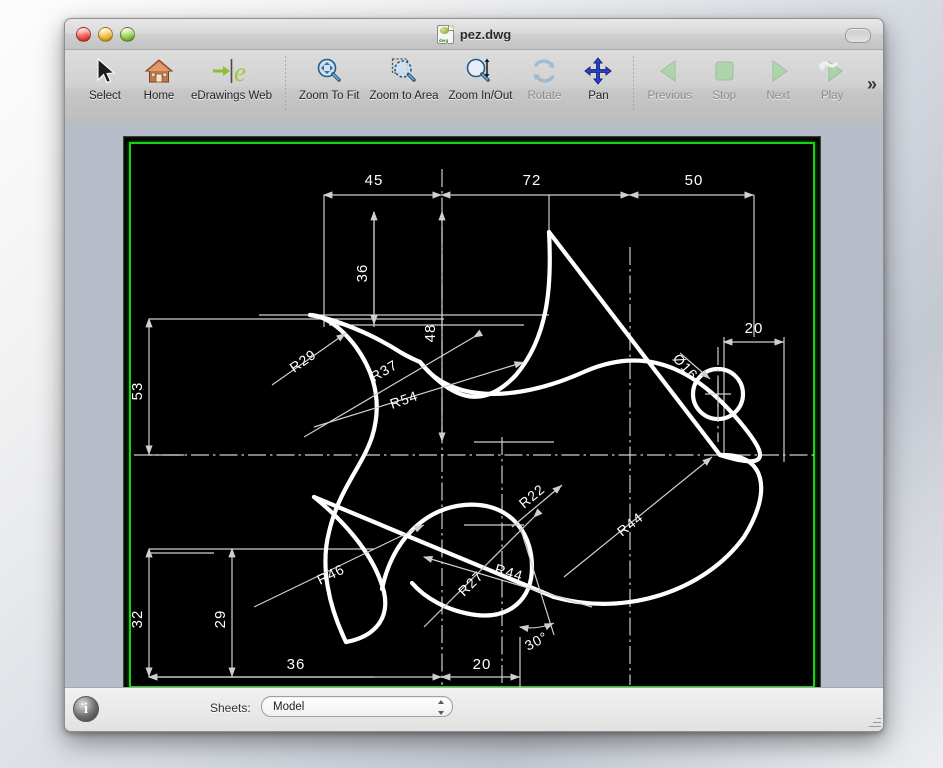 The width and height of the screenshot is (943, 768). What do you see at coordinates (724, 96) in the screenshot?
I see `toolbar-label: Stop` at bounding box center [724, 96].